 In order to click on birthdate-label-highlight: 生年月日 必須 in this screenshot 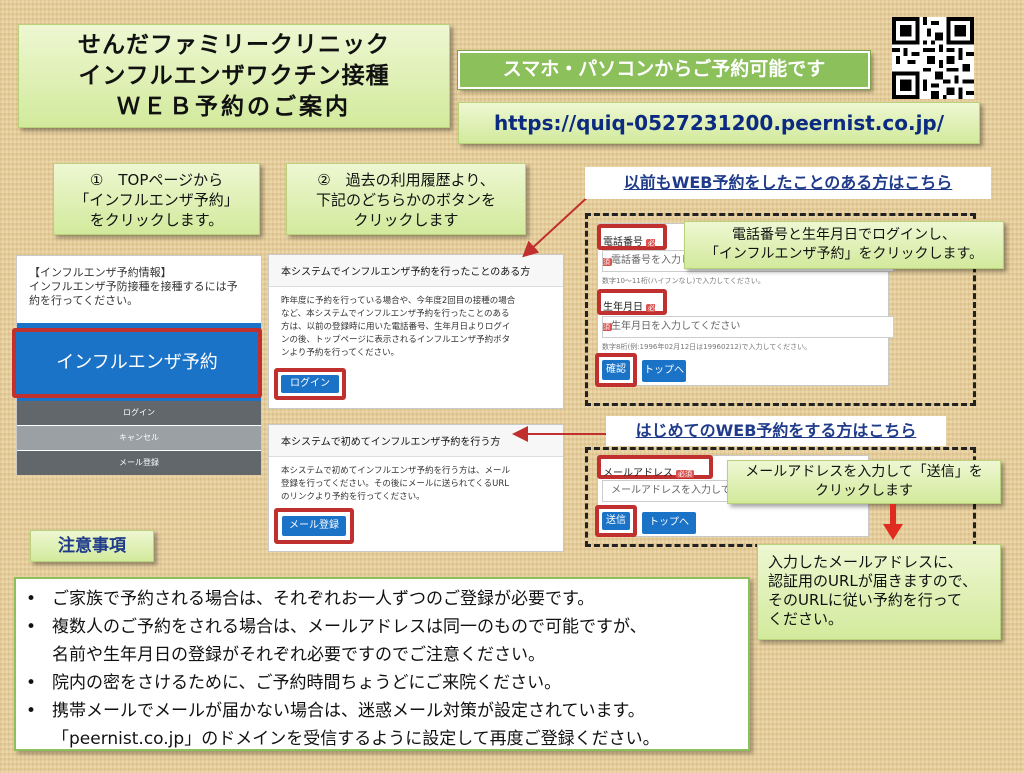, I will do `click(632, 310)`.